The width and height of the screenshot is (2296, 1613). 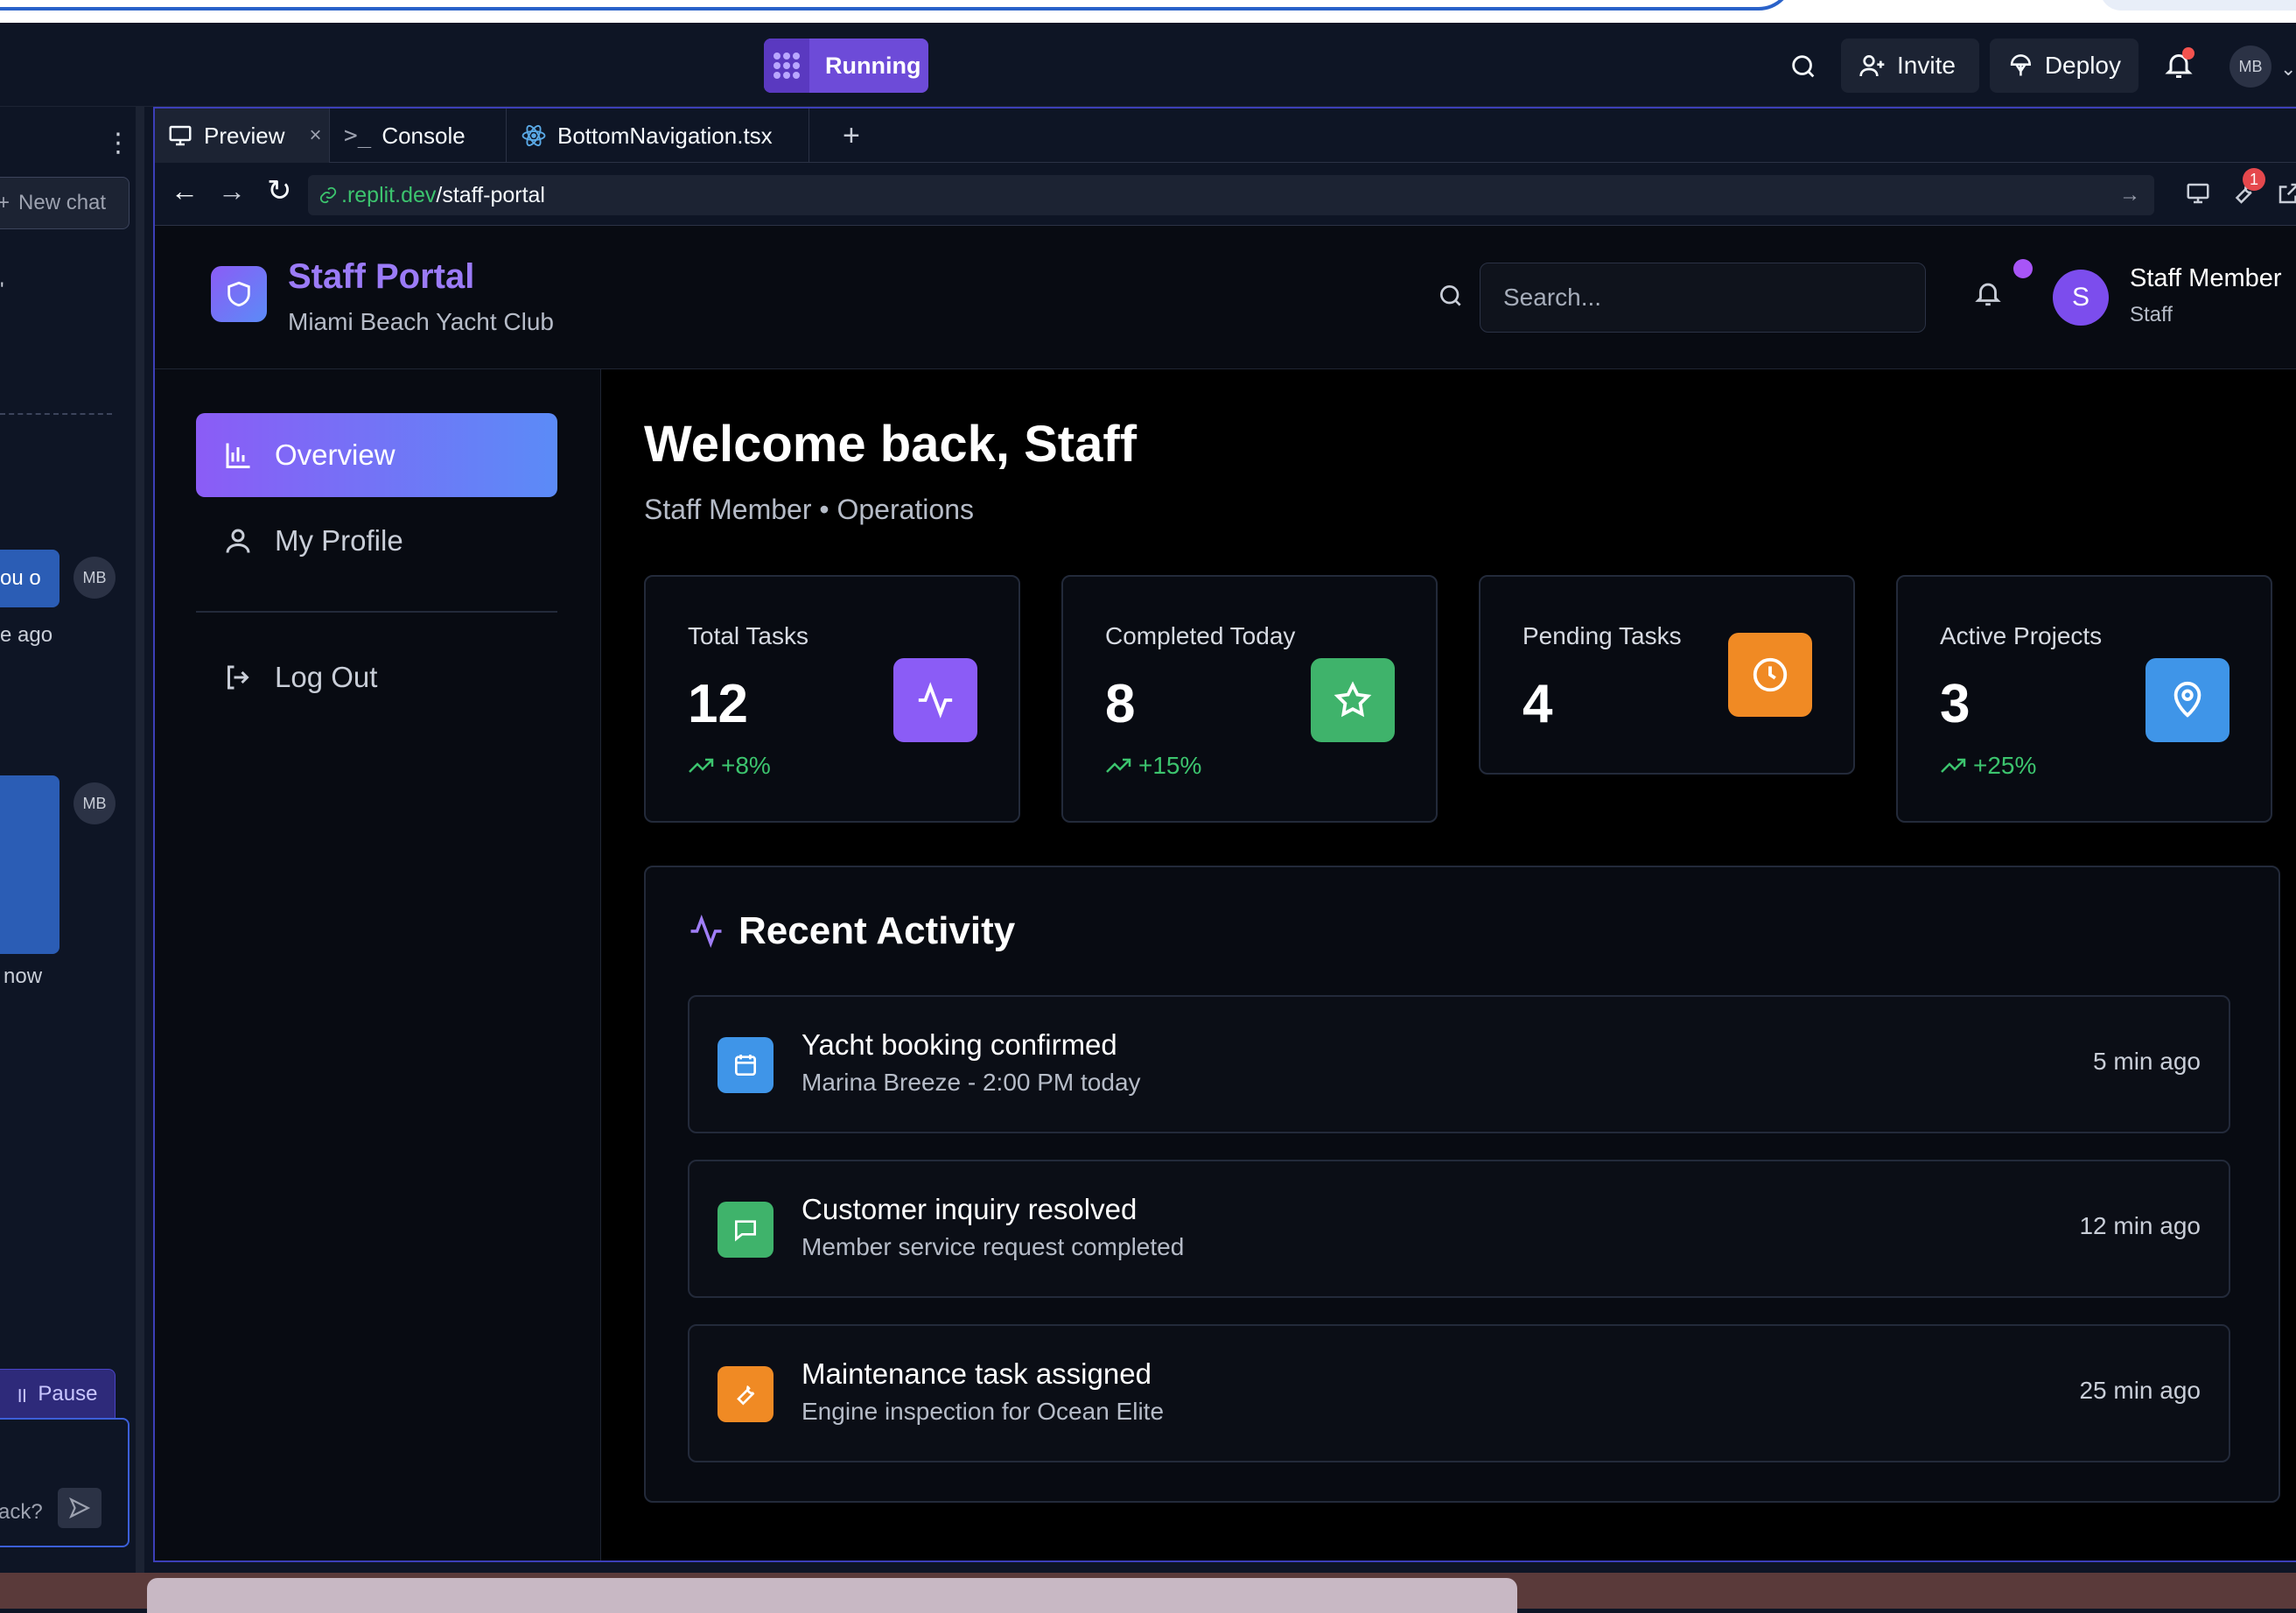 I want to click on deploy-icon, so click(x=2020, y=65).